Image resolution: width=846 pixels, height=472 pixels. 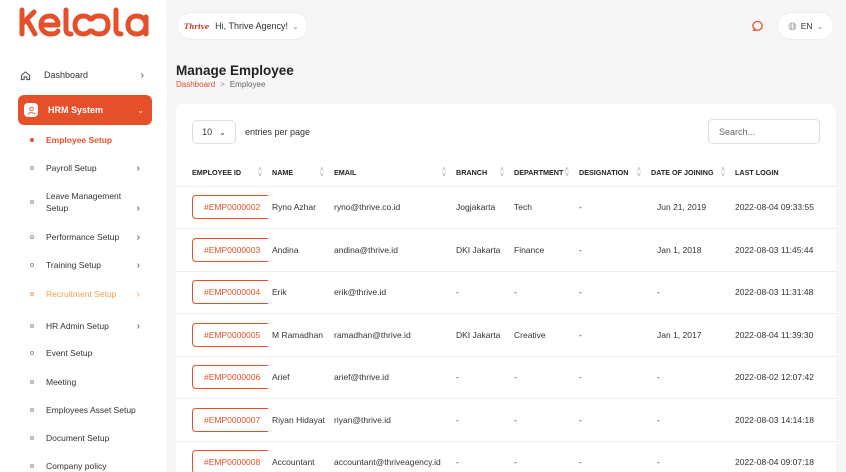 What do you see at coordinates (92, 326) in the screenshot?
I see `sidebar-item-hr-admin-setup: HR Admin Setup ›` at bounding box center [92, 326].